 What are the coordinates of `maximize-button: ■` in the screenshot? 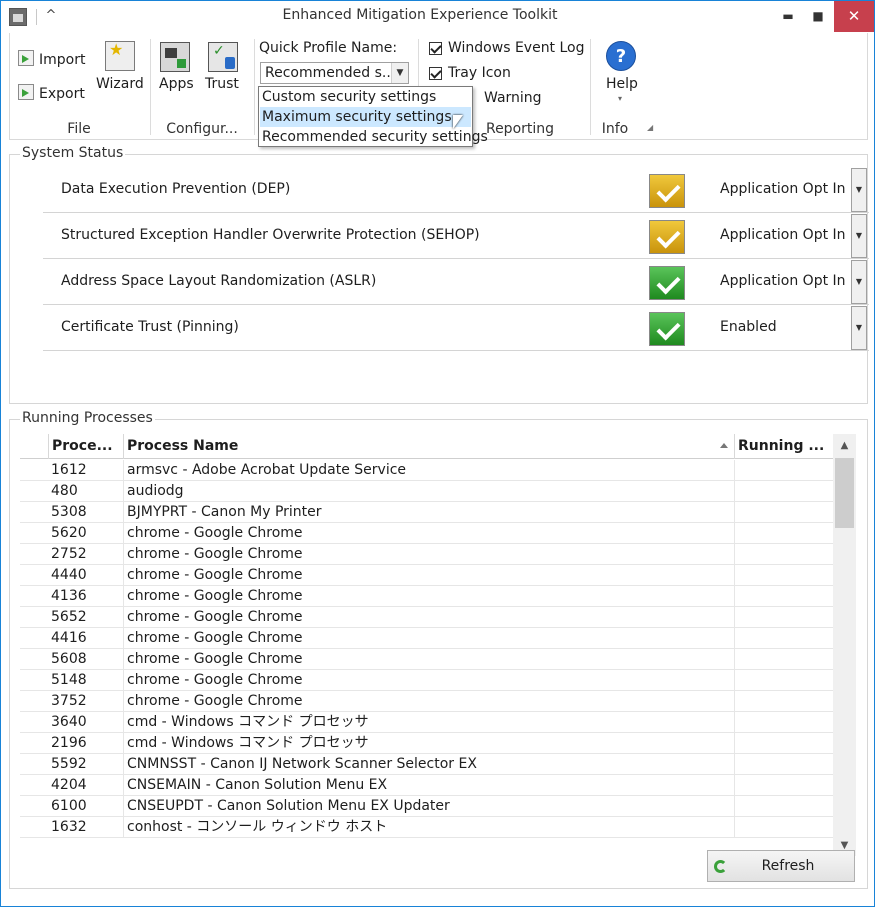 It's located at (818, 16).